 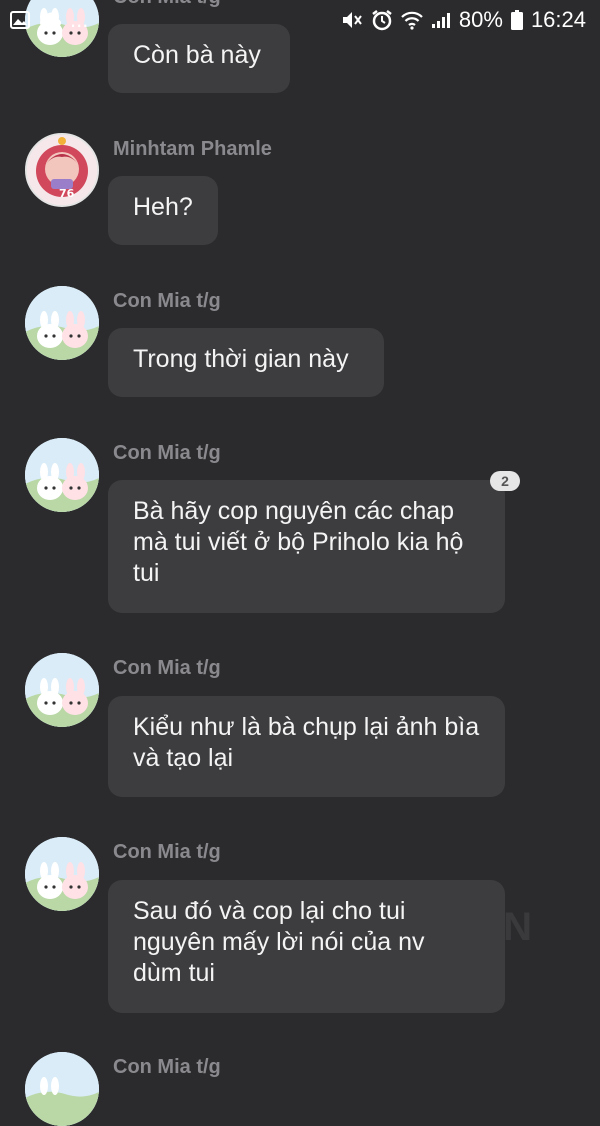 What do you see at coordinates (192, 149) in the screenshot?
I see `sender-name: Minhtam Phamle` at bounding box center [192, 149].